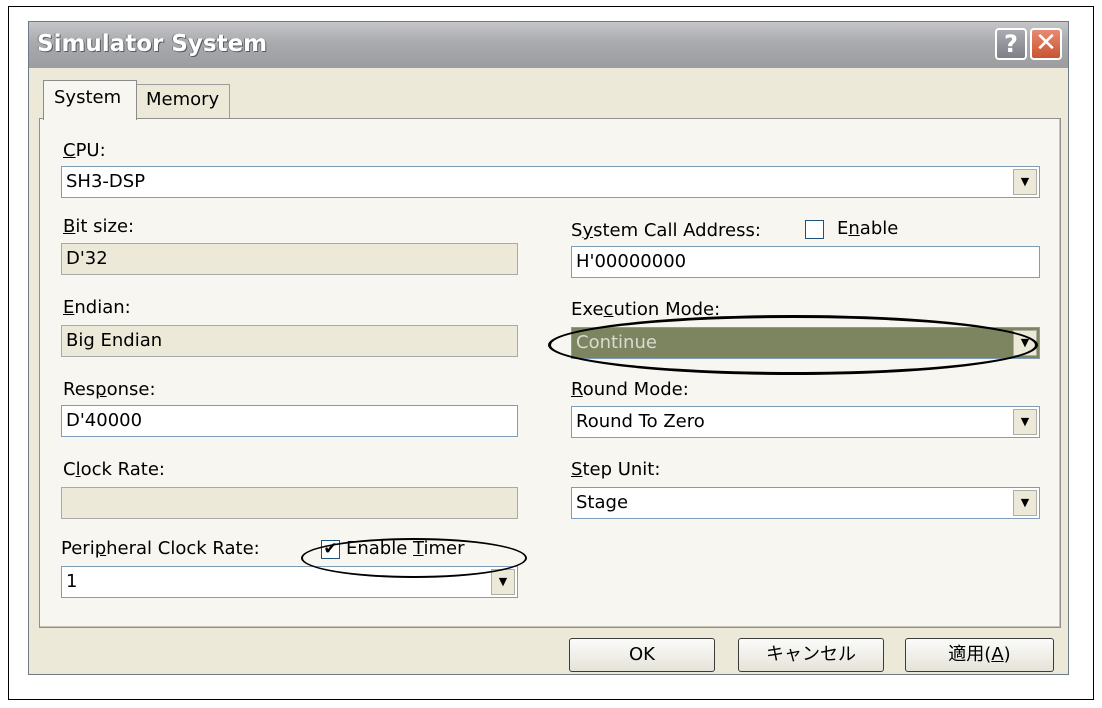 This screenshot has width=1102, height=708. What do you see at coordinates (104, 420) in the screenshot?
I see `response-value: D'40000` at bounding box center [104, 420].